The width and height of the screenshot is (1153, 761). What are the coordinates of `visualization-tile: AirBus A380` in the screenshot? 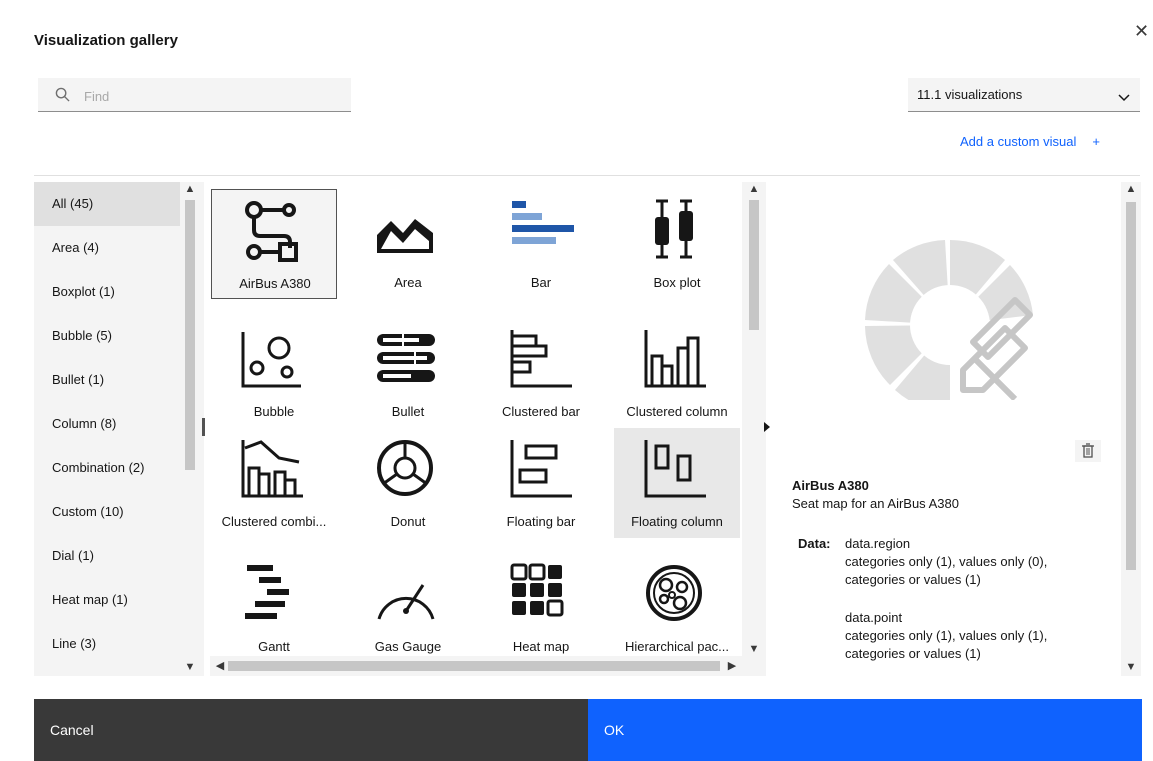 It's located at (274, 244).